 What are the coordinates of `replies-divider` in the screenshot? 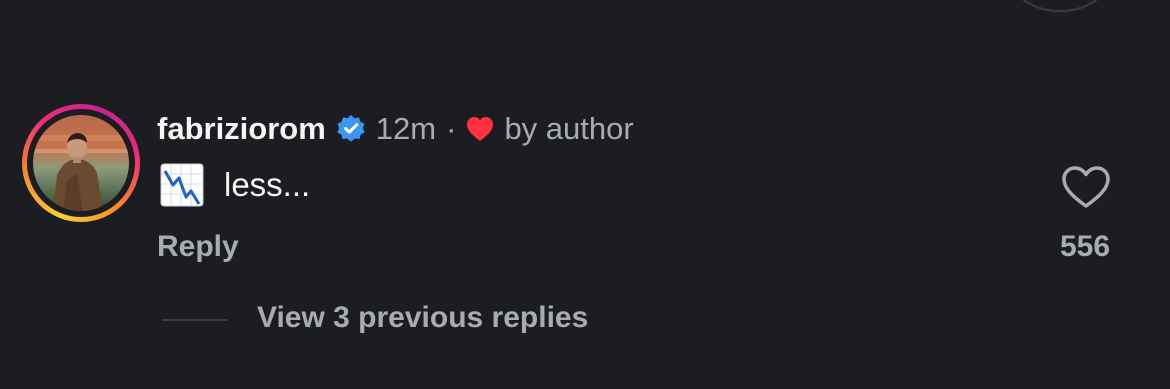 It's located at (195, 320).